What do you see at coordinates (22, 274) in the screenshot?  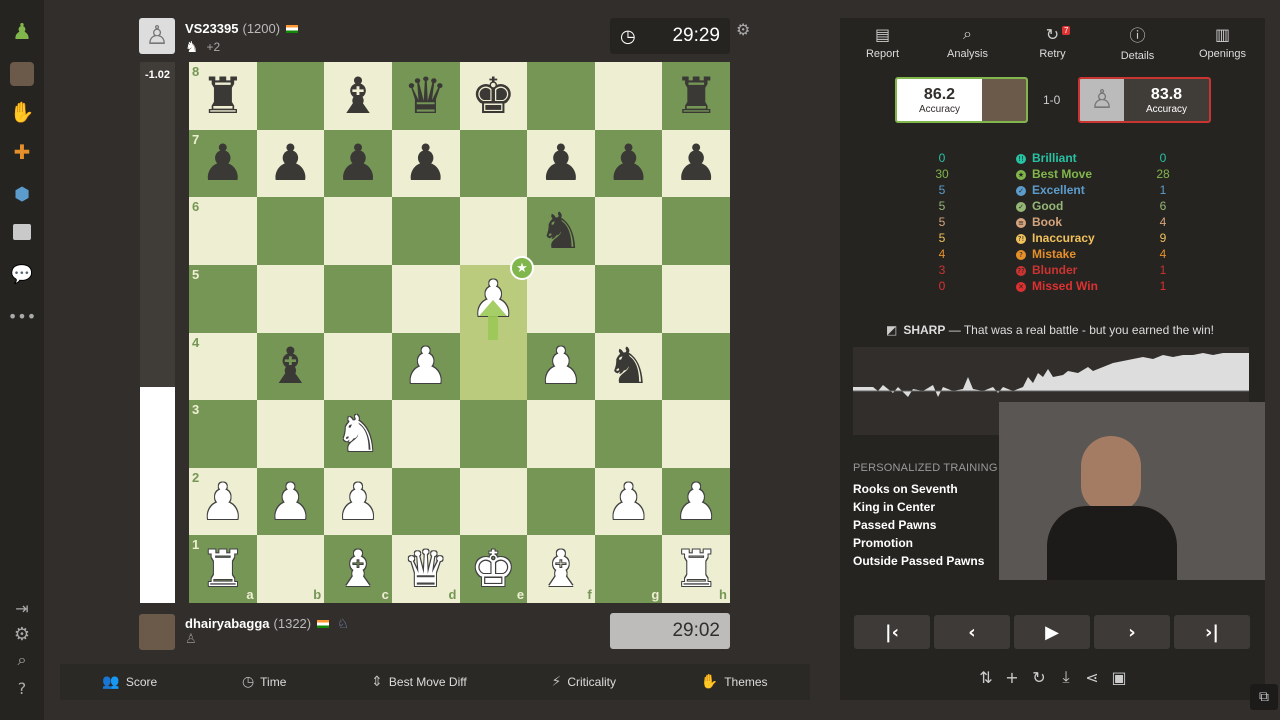 I see `chat-icon: 💬` at bounding box center [22, 274].